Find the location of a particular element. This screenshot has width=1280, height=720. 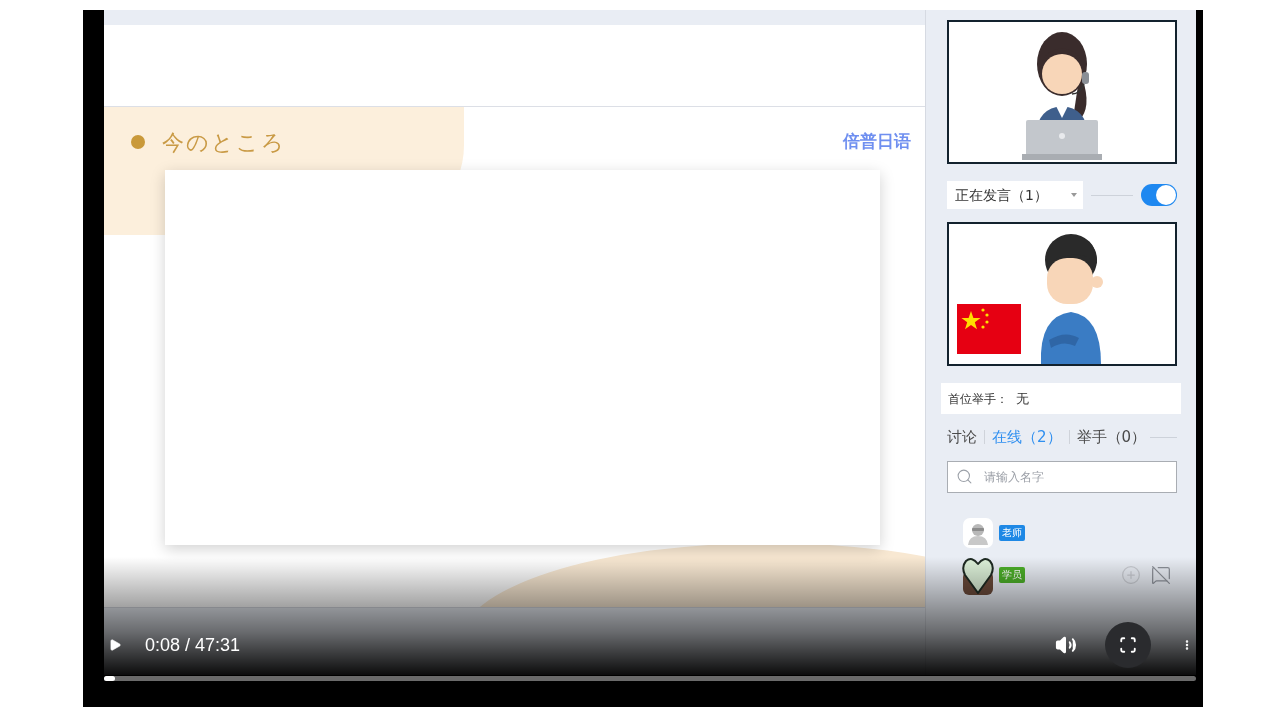

volume-icon is located at coordinates (1066, 645).